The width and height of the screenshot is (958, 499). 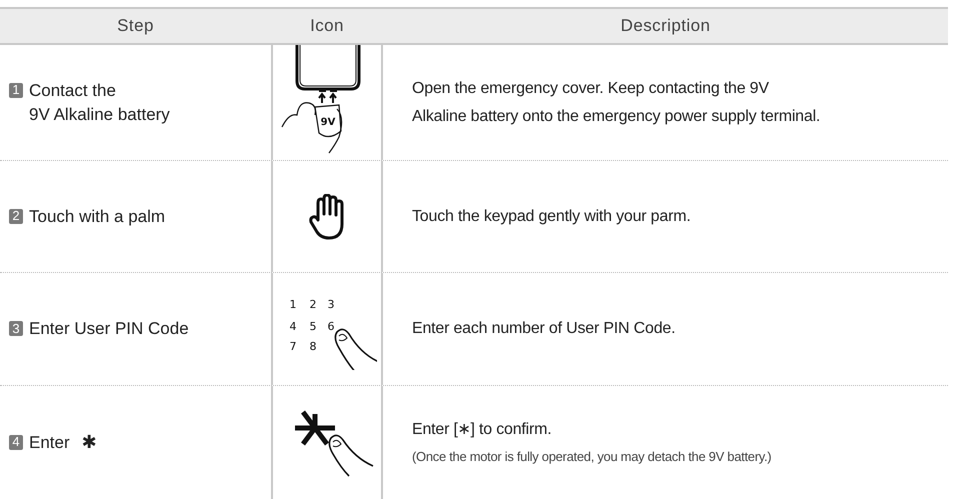 What do you see at coordinates (16, 216) in the screenshot?
I see `step-number: 2` at bounding box center [16, 216].